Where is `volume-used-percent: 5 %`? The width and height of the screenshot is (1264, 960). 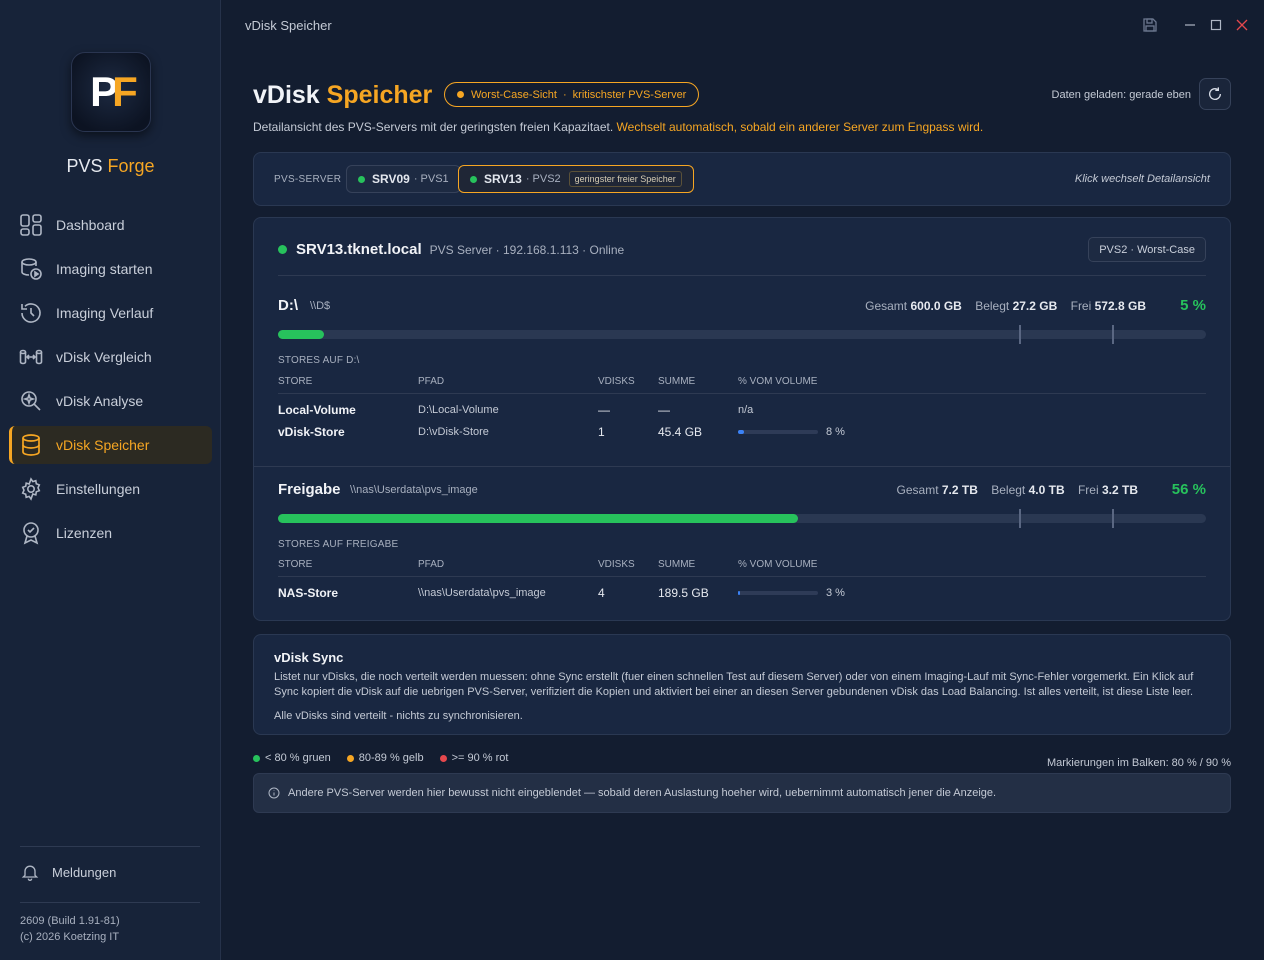 volume-used-percent: 5 % is located at coordinates (1193, 305).